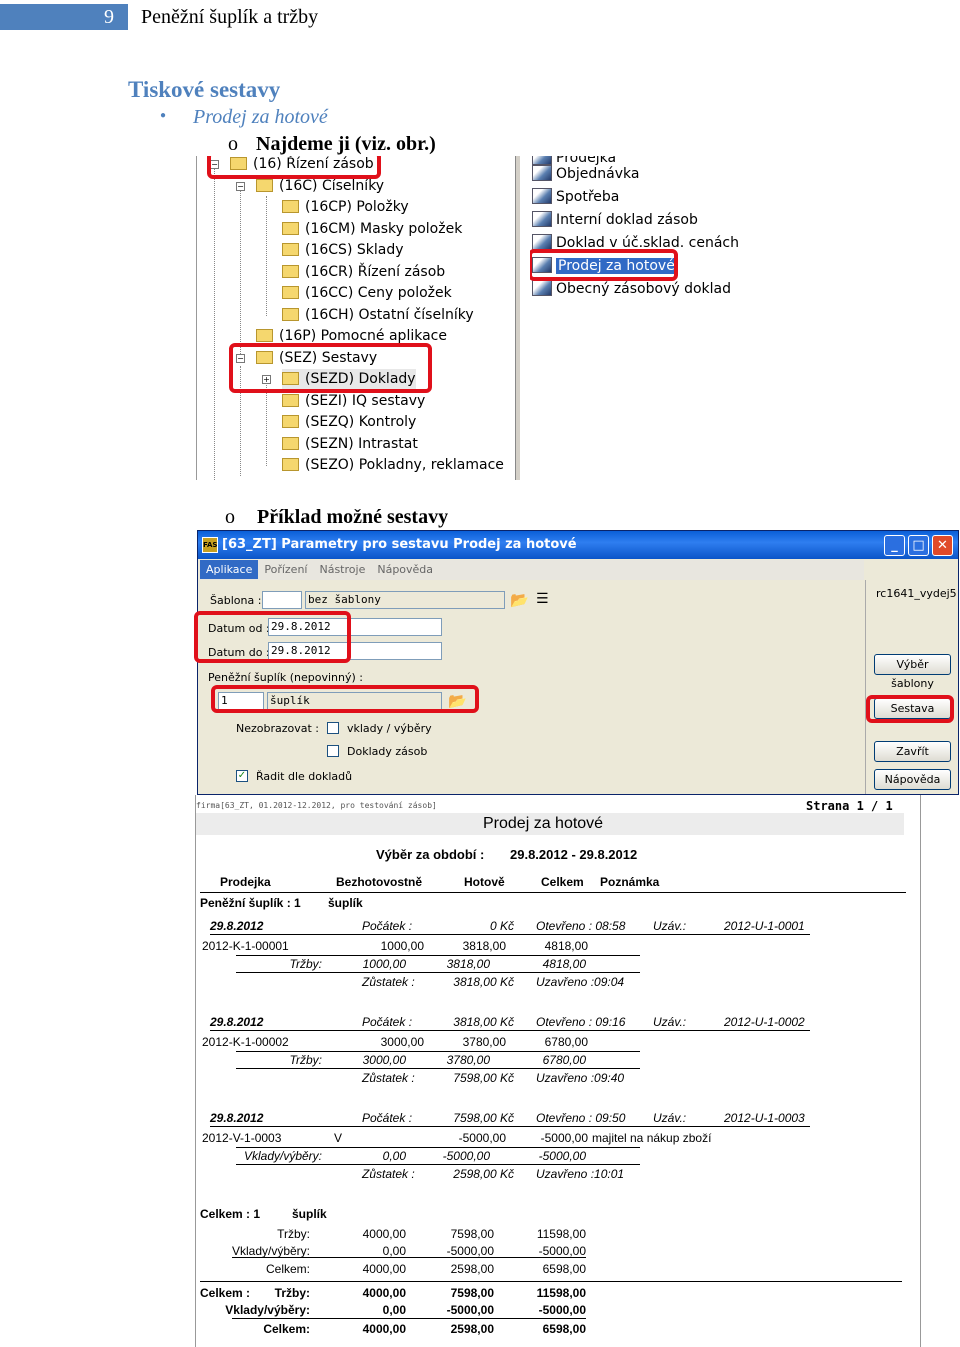 The width and height of the screenshot is (960, 1347). I want to click on doc-hot: 3818,00, so click(484, 946).